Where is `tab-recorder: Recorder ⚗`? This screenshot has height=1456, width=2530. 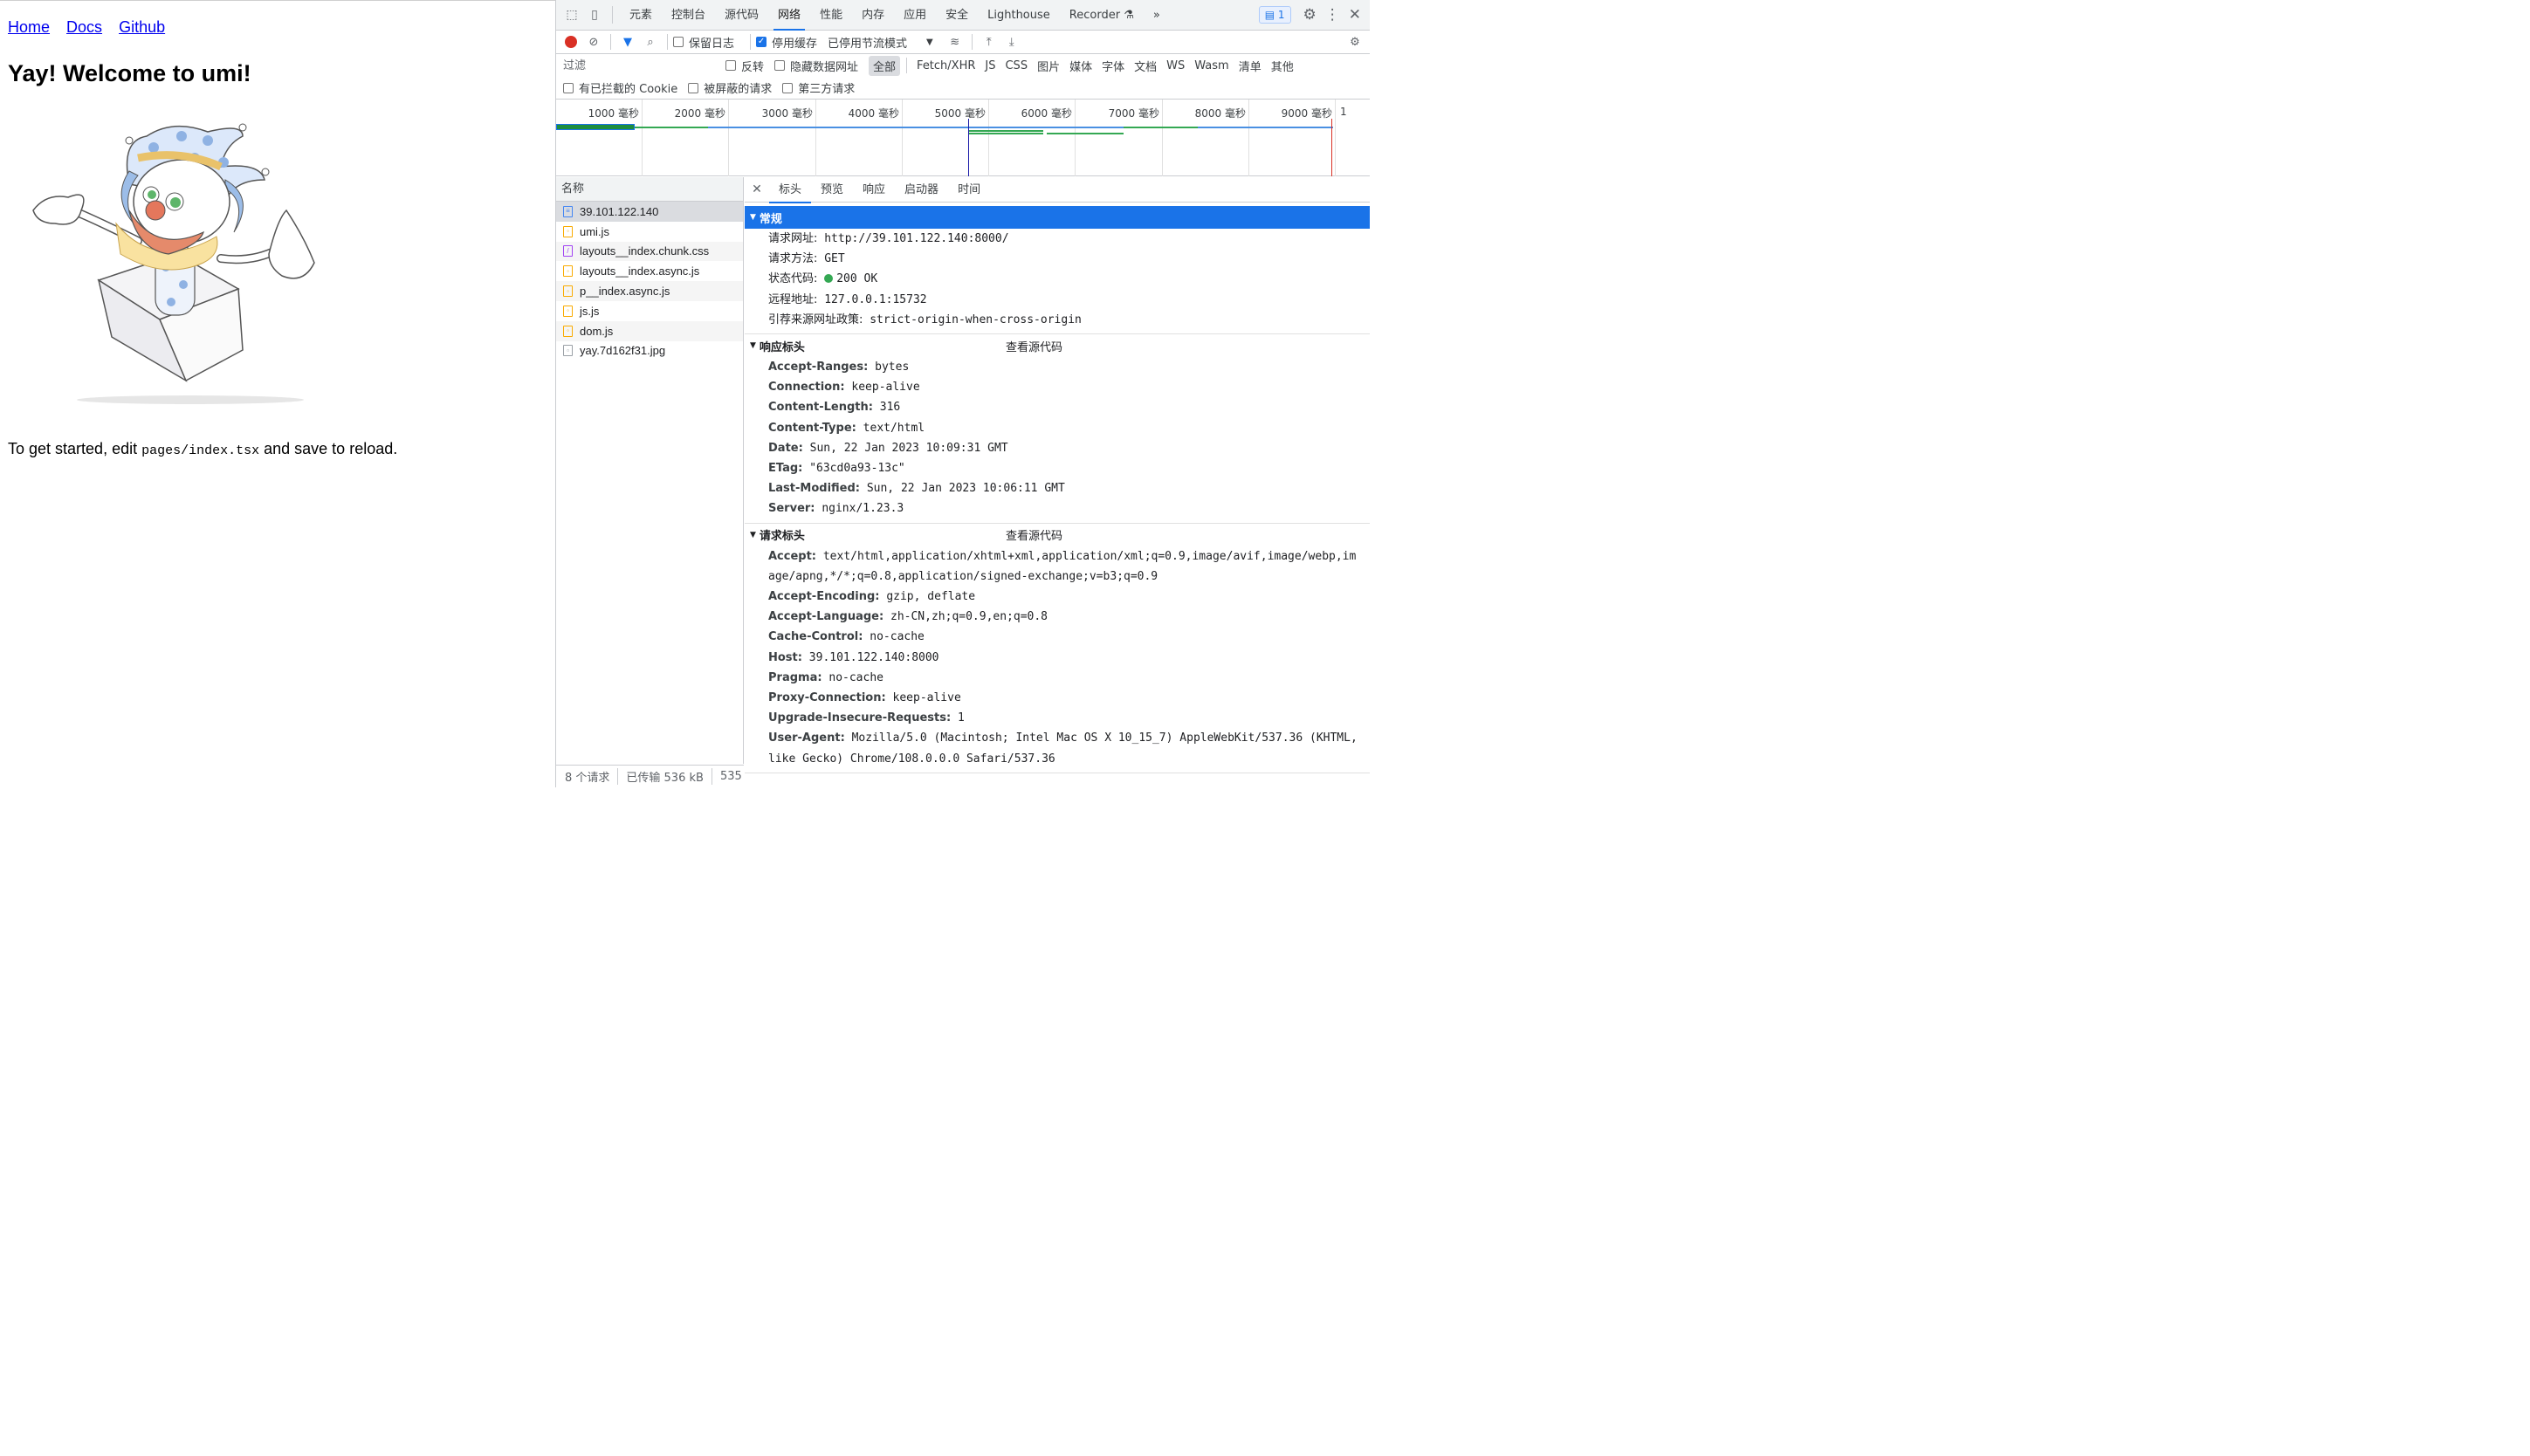
tab-recorder: Recorder ⚗ is located at coordinates (1102, 15).